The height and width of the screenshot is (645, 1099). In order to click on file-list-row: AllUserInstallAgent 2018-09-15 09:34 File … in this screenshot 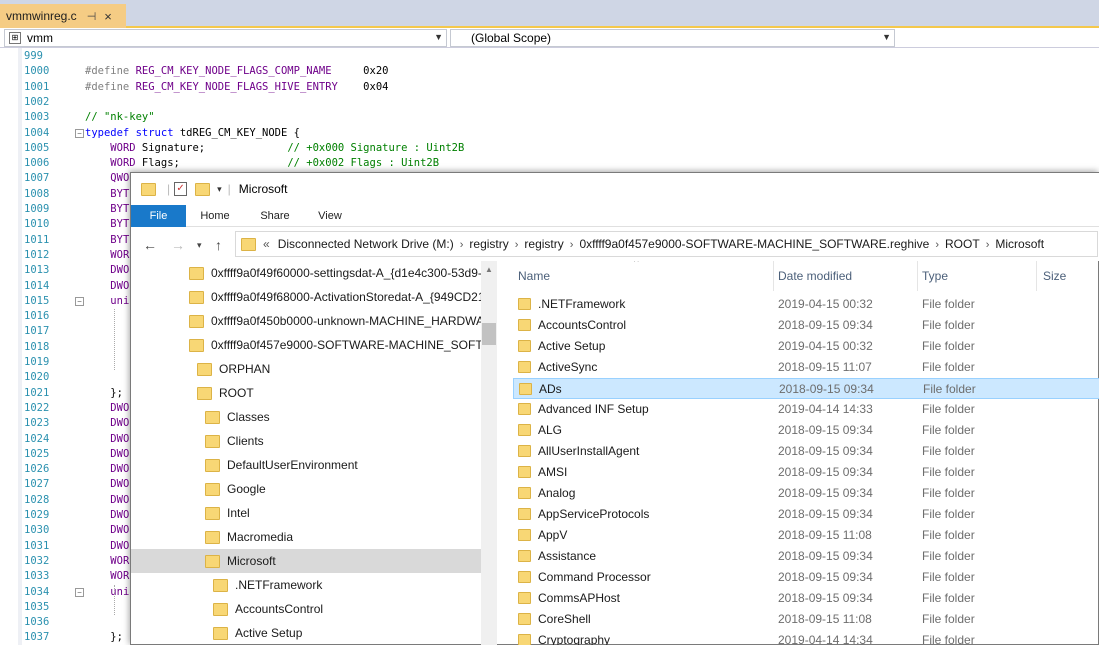, I will do `click(806, 451)`.